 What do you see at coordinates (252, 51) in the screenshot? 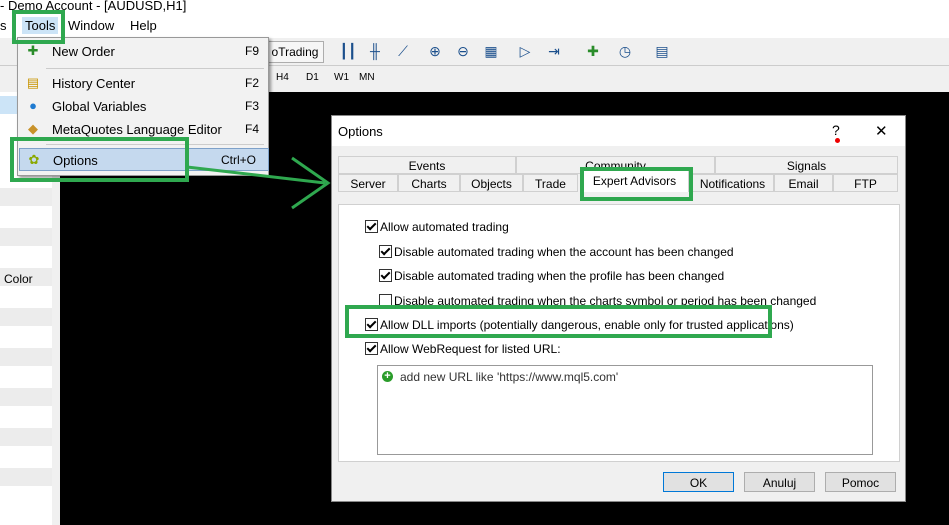
I see `menu-item-shortcut: F9` at bounding box center [252, 51].